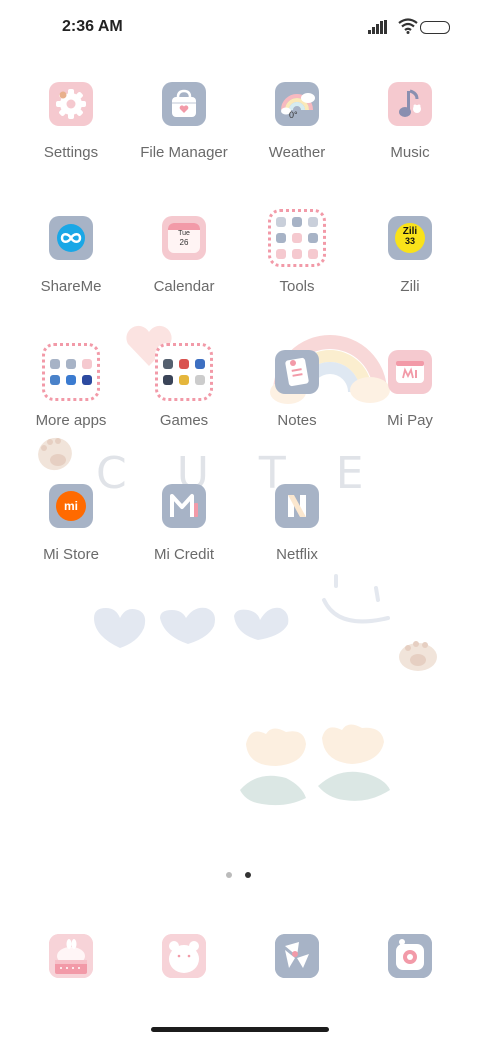 The width and height of the screenshot is (480, 1040). Describe the element at coordinates (71, 420) in the screenshot. I see `app-label: More apps` at that location.